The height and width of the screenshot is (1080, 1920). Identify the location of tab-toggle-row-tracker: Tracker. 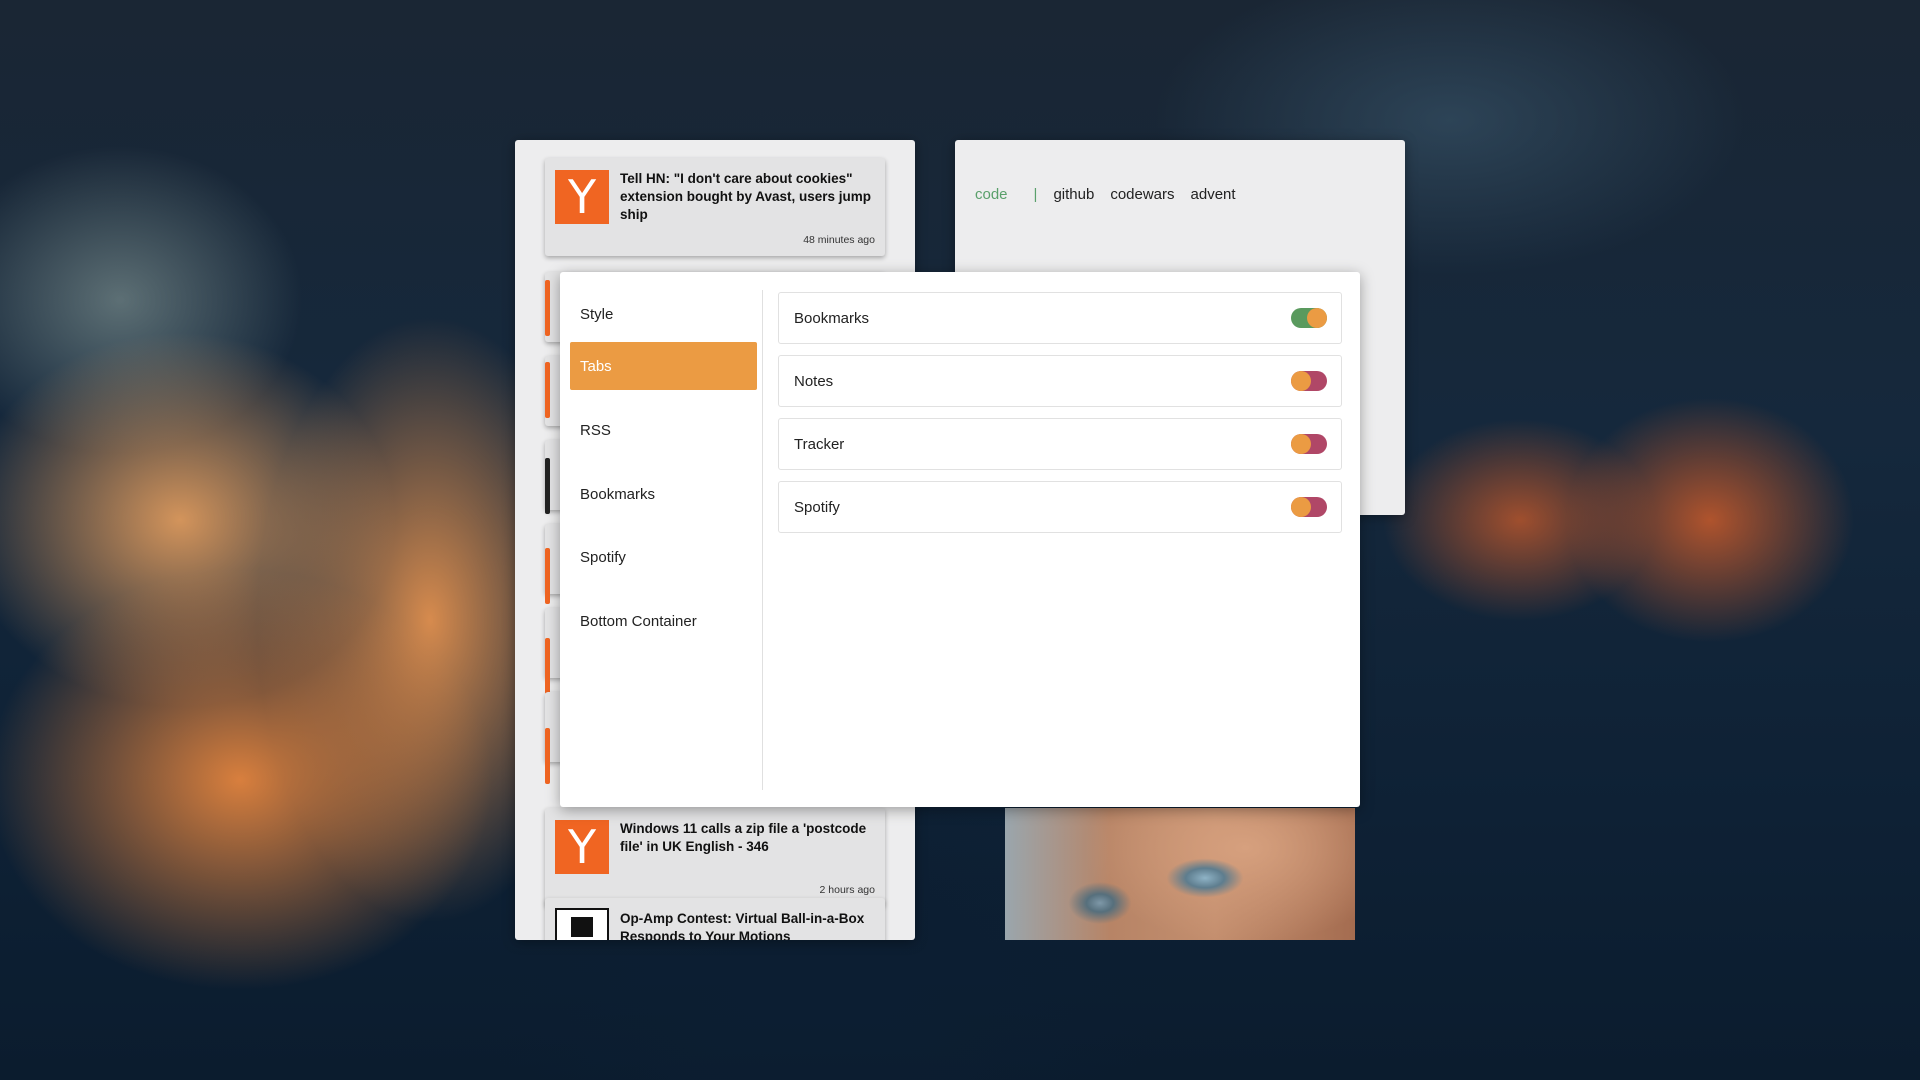
(1060, 444).